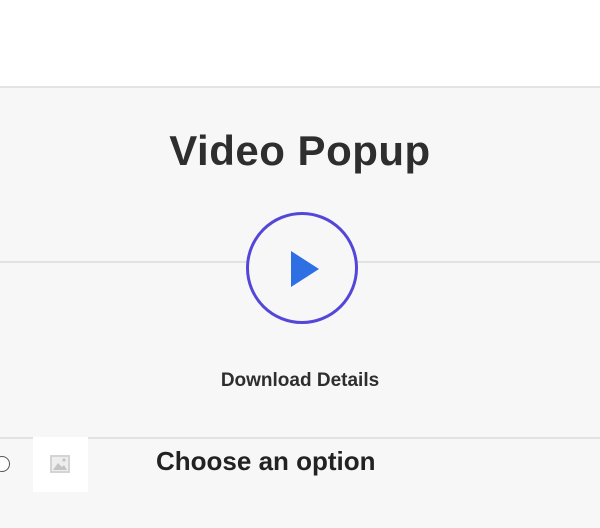 The height and width of the screenshot is (528, 600). Describe the element at coordinates (305, 269) in the screenshot. I see `play-icon` at that location.